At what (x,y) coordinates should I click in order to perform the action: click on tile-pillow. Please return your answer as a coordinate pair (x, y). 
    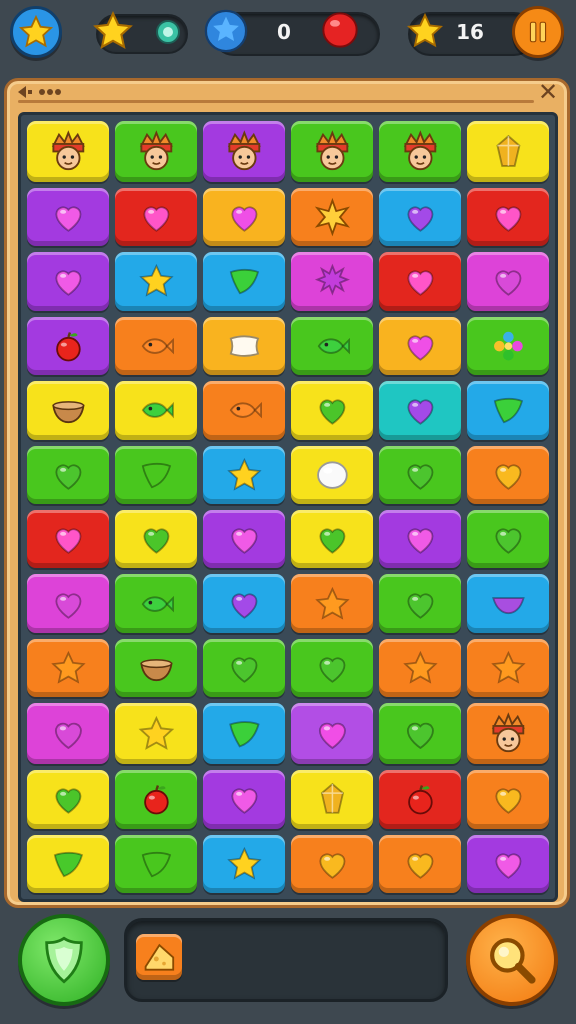
    Looking at the image, I should click on (244, 346).